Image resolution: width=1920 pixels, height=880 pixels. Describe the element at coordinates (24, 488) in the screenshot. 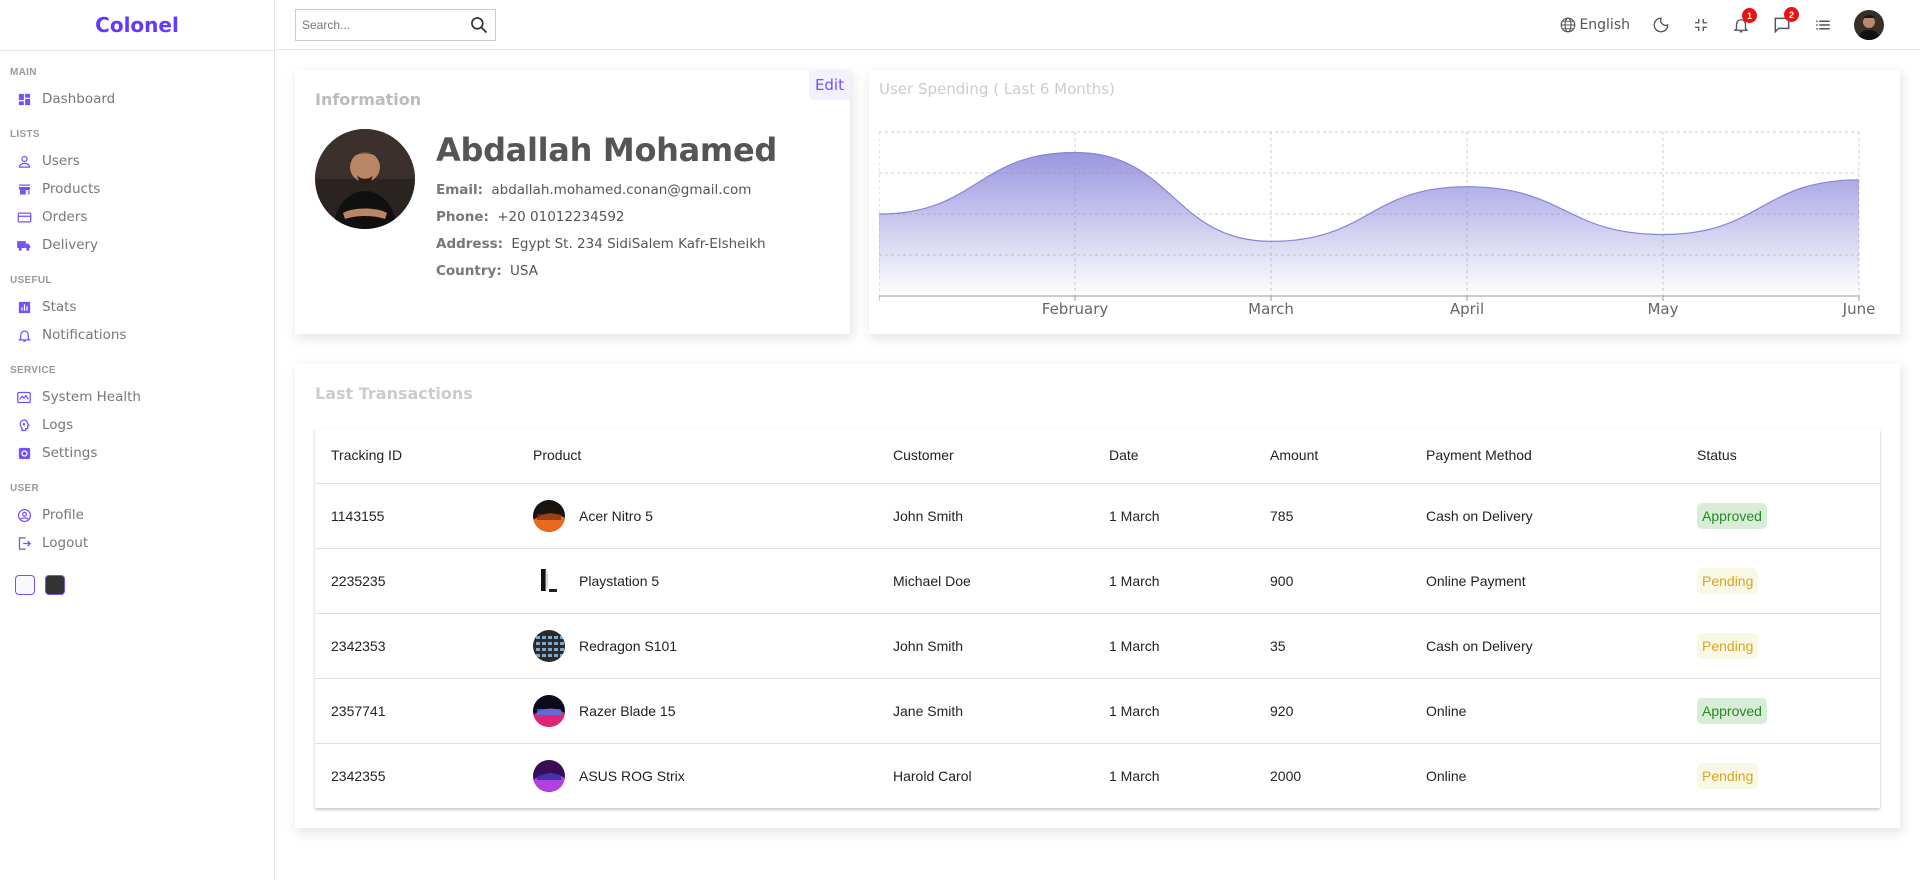

I see `sidebar-section-title: USER` at that location.